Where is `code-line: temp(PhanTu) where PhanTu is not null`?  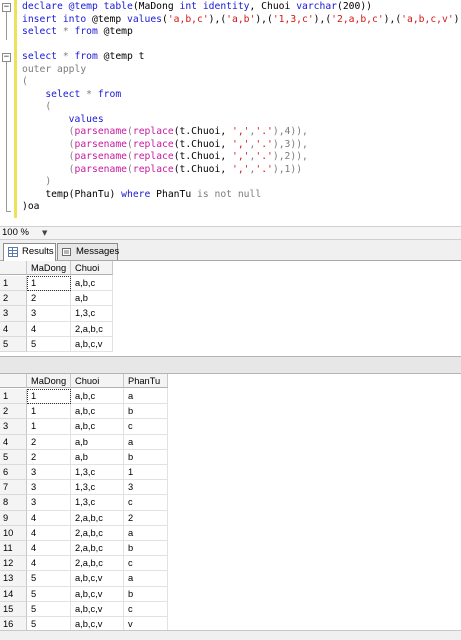
code-line: temp(PhanTu) where PhanTu is not null is located at coordinates (141, 195).